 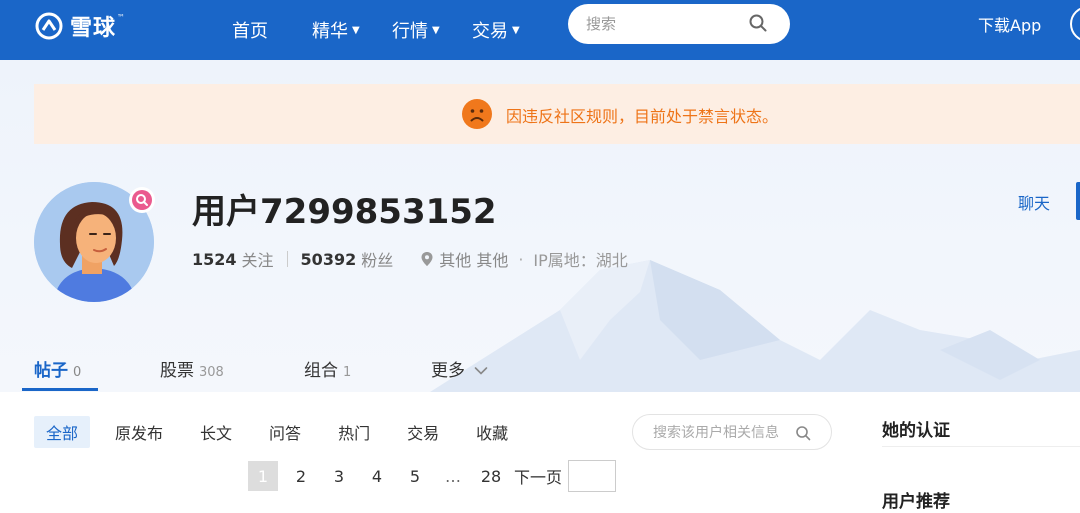 What do you see at coordinates (1075, 24) in the screenshot?
I see `current-user-avatar` at bounding box center [1075, 24].